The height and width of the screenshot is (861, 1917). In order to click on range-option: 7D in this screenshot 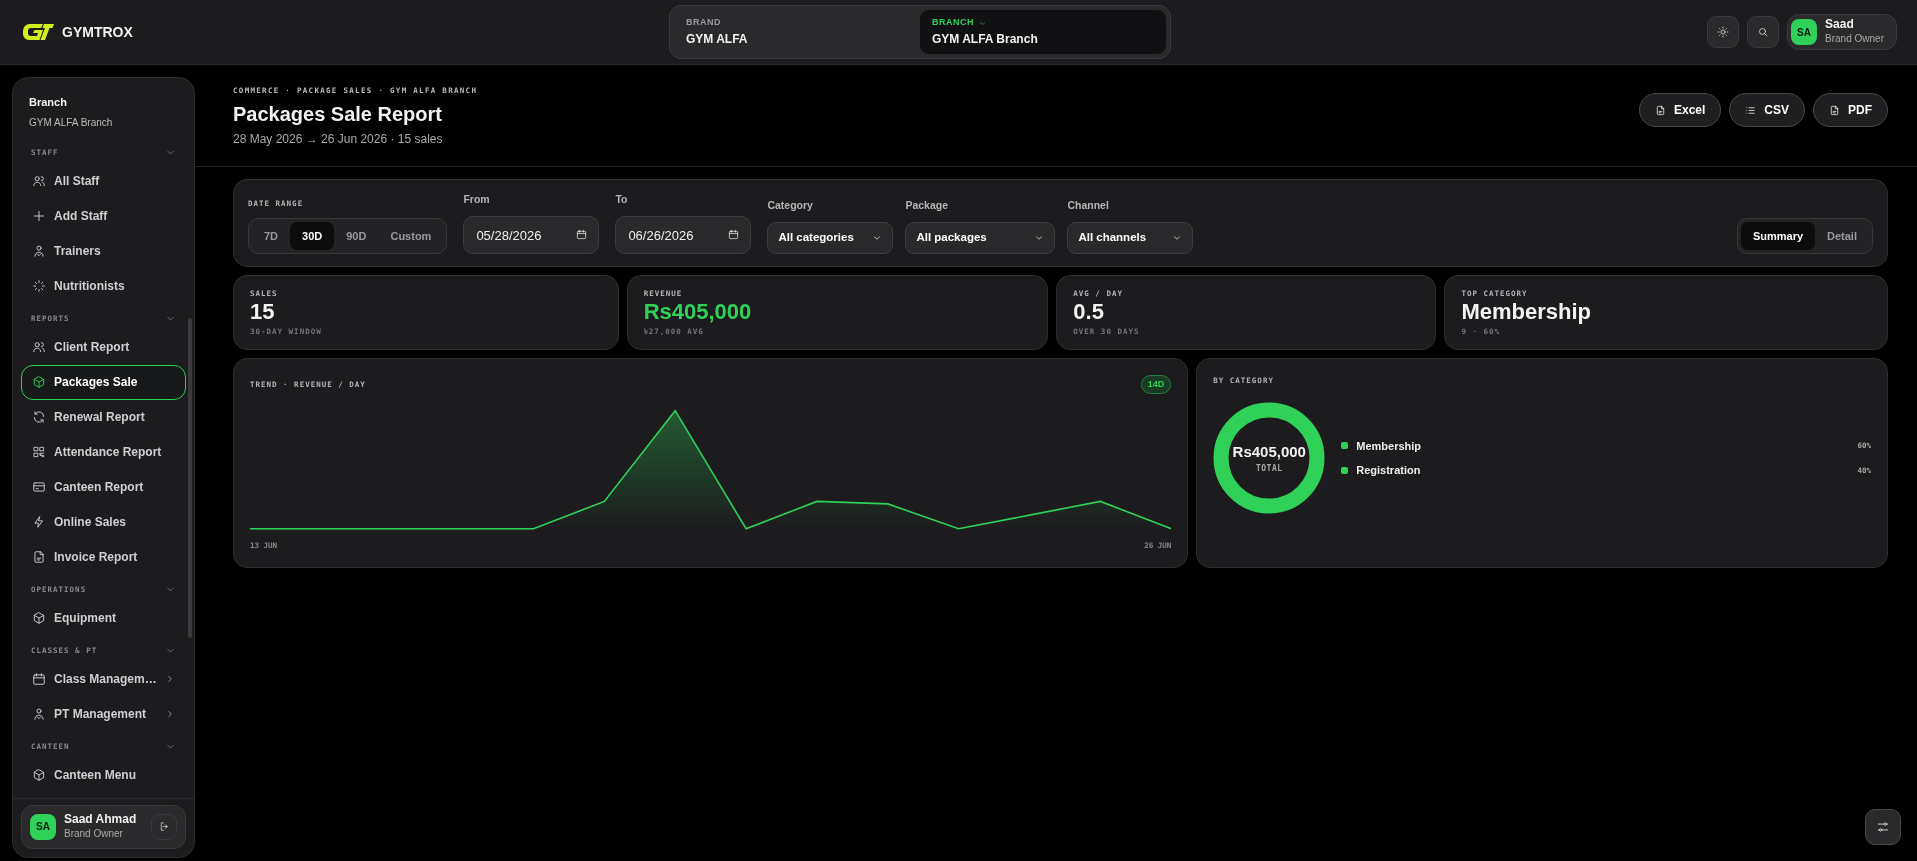, I will do `click(271, 235)`.